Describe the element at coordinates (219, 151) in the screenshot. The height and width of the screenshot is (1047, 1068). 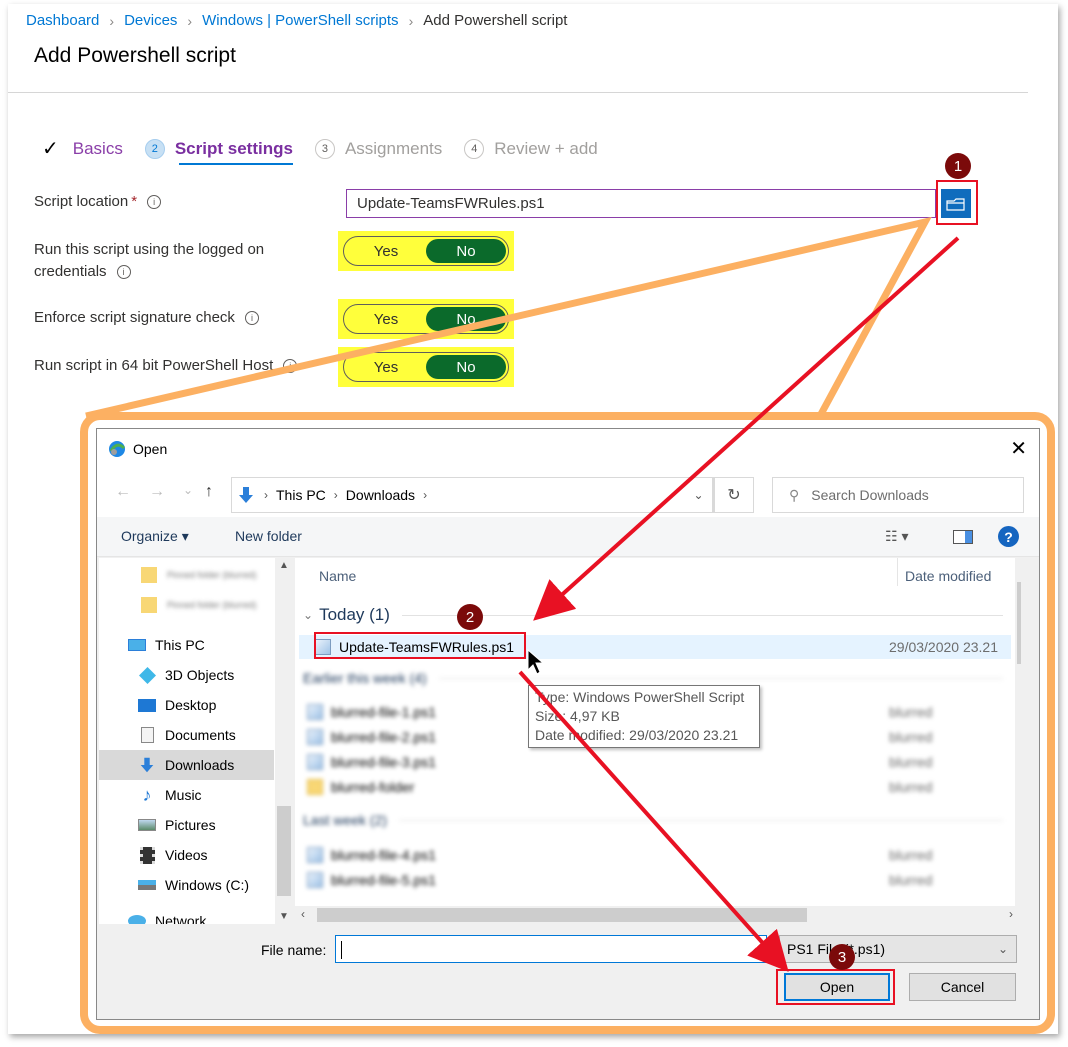
I see `tab-script-settings: 2 Script settings` at that location.